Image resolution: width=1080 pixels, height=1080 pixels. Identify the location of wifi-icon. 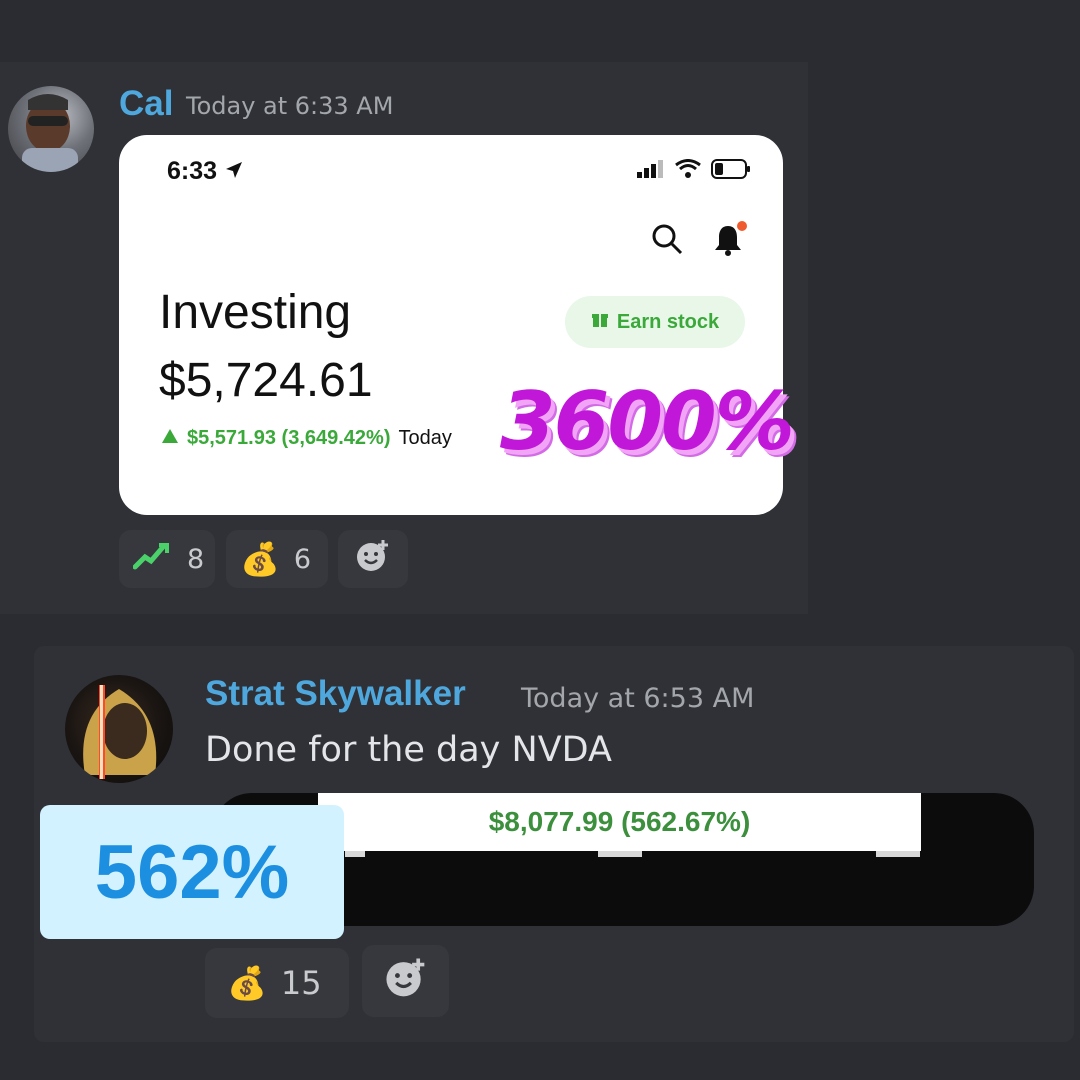
(688, 171).